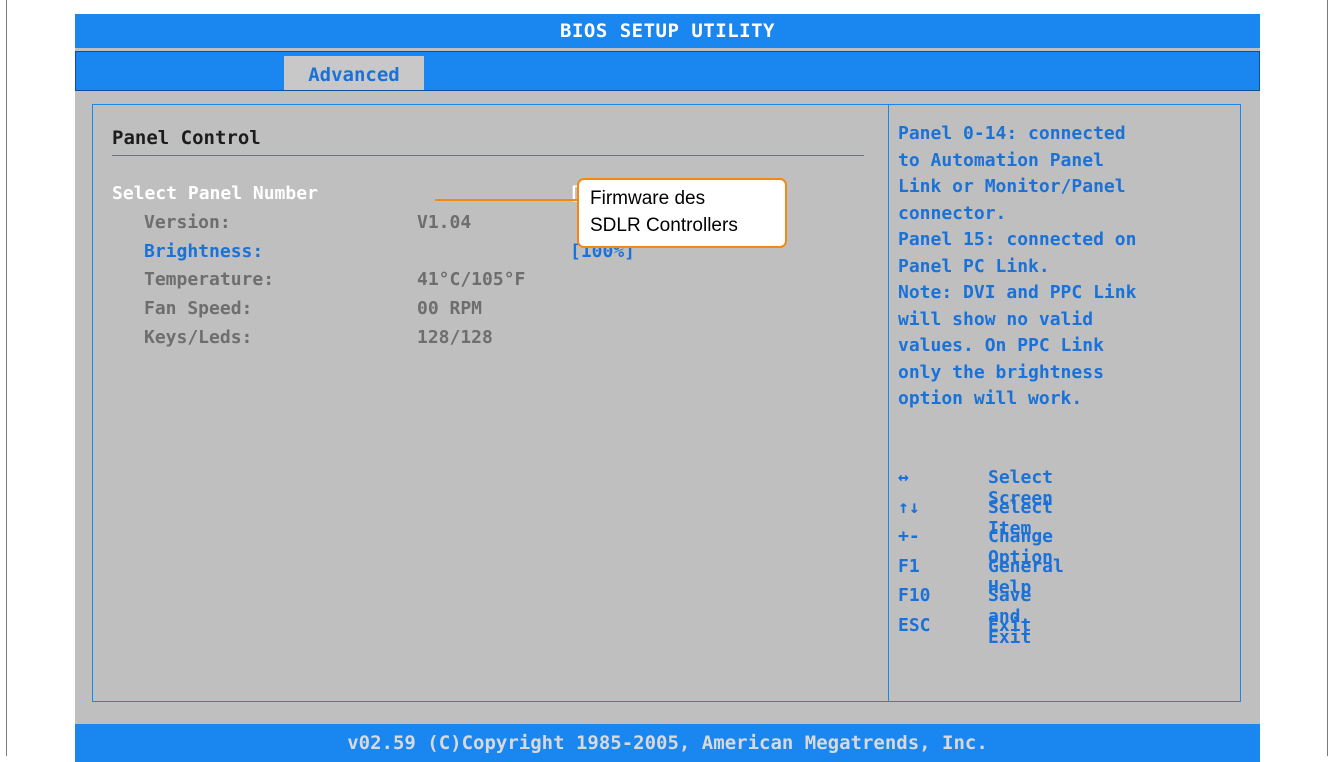 The image size is (1334, 762). What do you see at coordinates (455, 337) in the screenshot?
I see `keys-leds-value: 128/128` at bounding box center [455, 337].